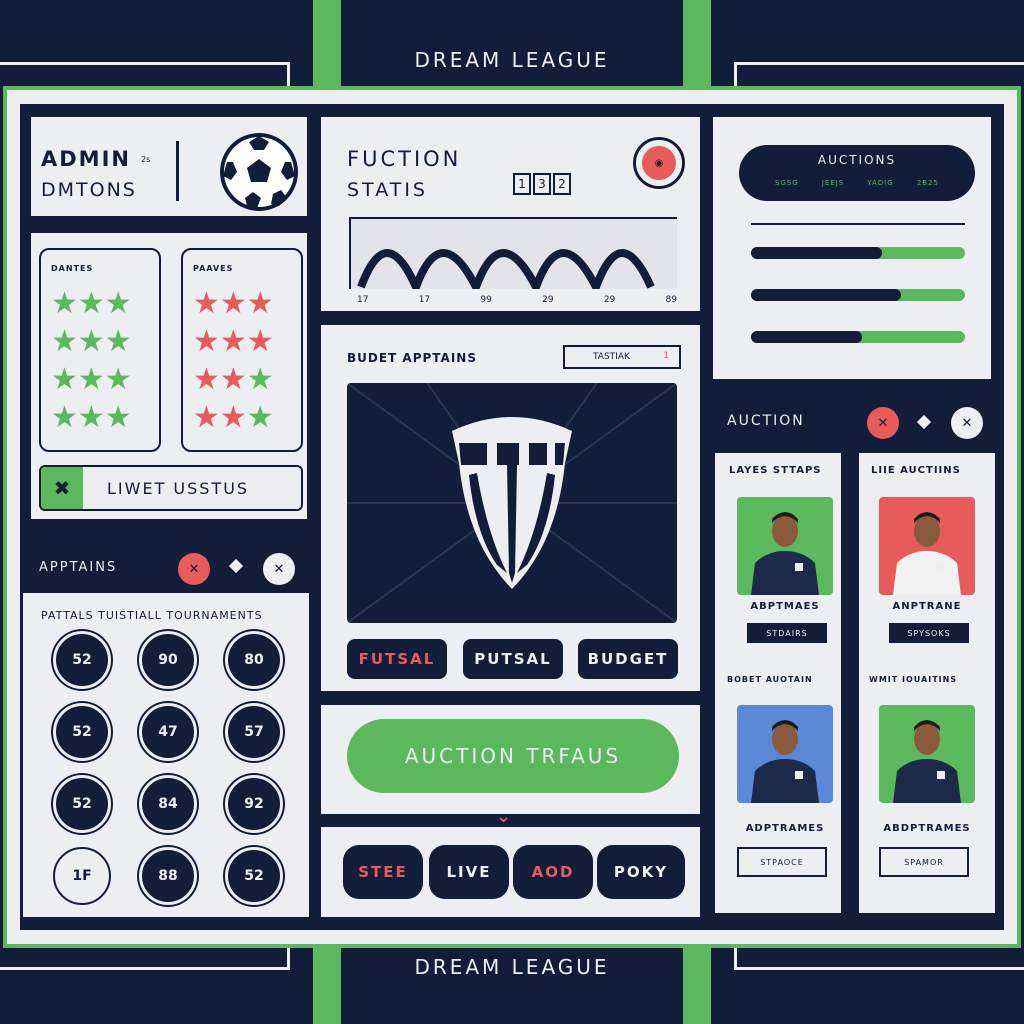  Describe the element at coordinates (412, 358) in the screenshot. I see `budget-title: BUDET APPTAINS` at that location.